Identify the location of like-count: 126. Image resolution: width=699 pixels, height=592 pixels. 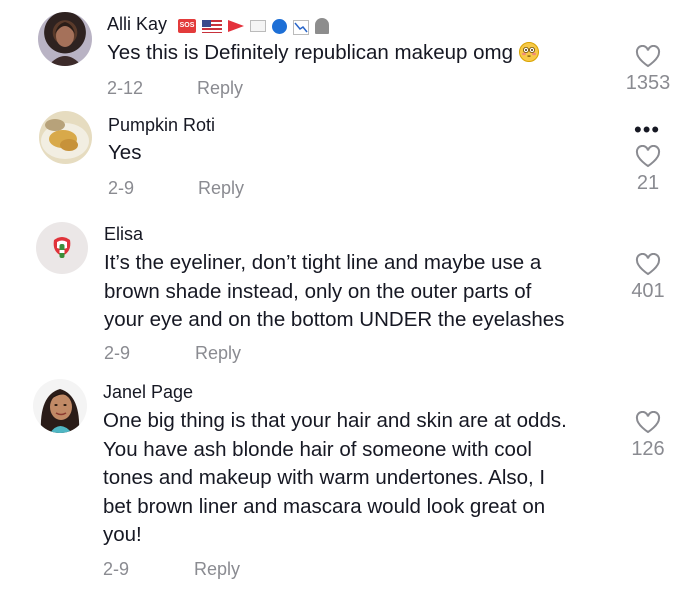
(648, 449).